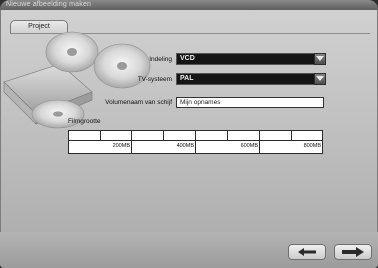  I want to click on layout-label: Indeling, so click(160, 59).